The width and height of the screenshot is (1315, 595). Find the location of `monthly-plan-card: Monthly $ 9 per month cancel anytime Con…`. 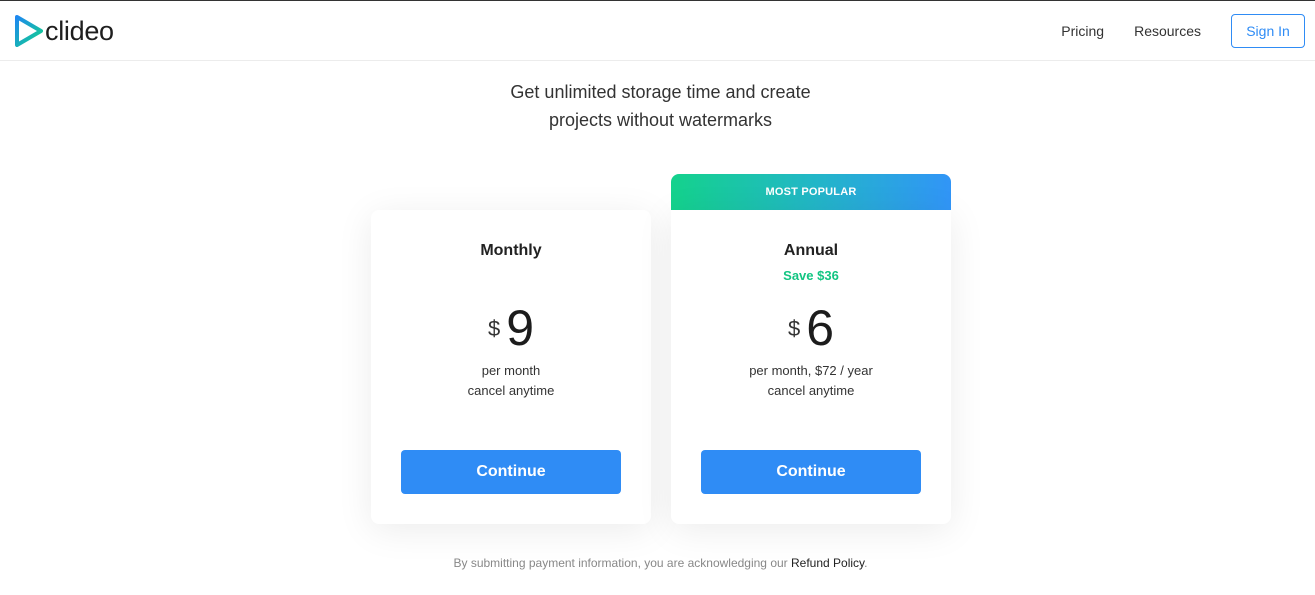

monthly-plan-card: Monthly $ 9 per month cancel anytime Con… is located at coordinates (511, 367).